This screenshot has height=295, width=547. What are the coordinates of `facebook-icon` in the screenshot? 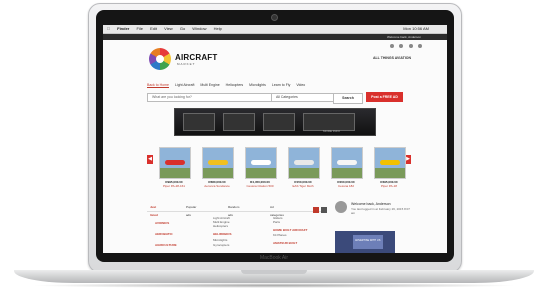 It's located at (392, 46).